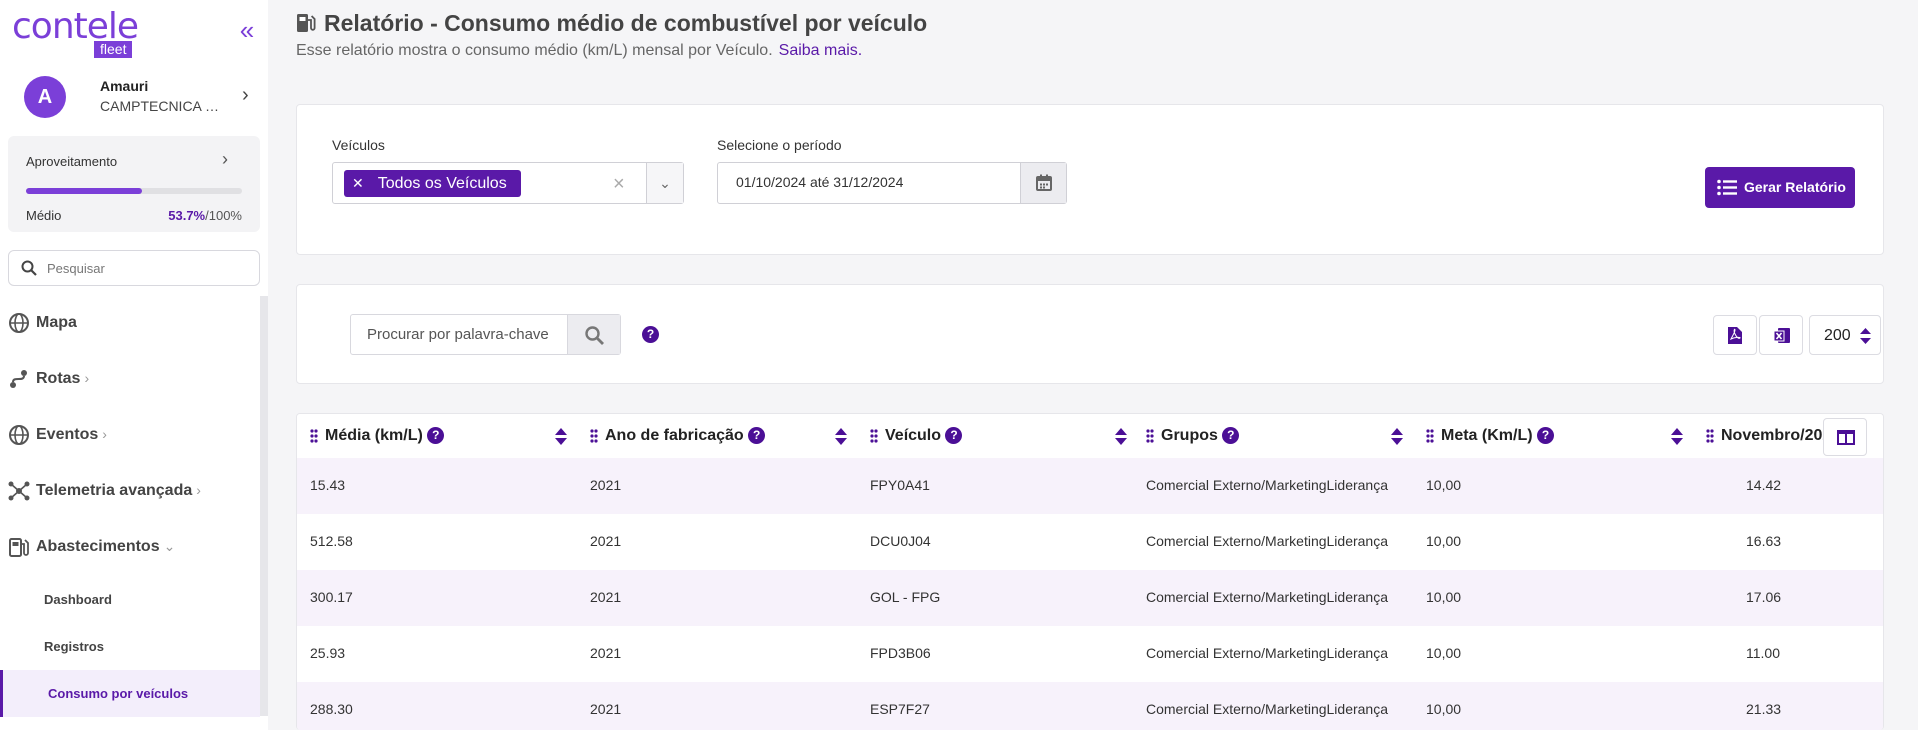 The image size is (1918, 730). I want to click on sidebar-item-eventos: Eventos ›, so click(130, 436).